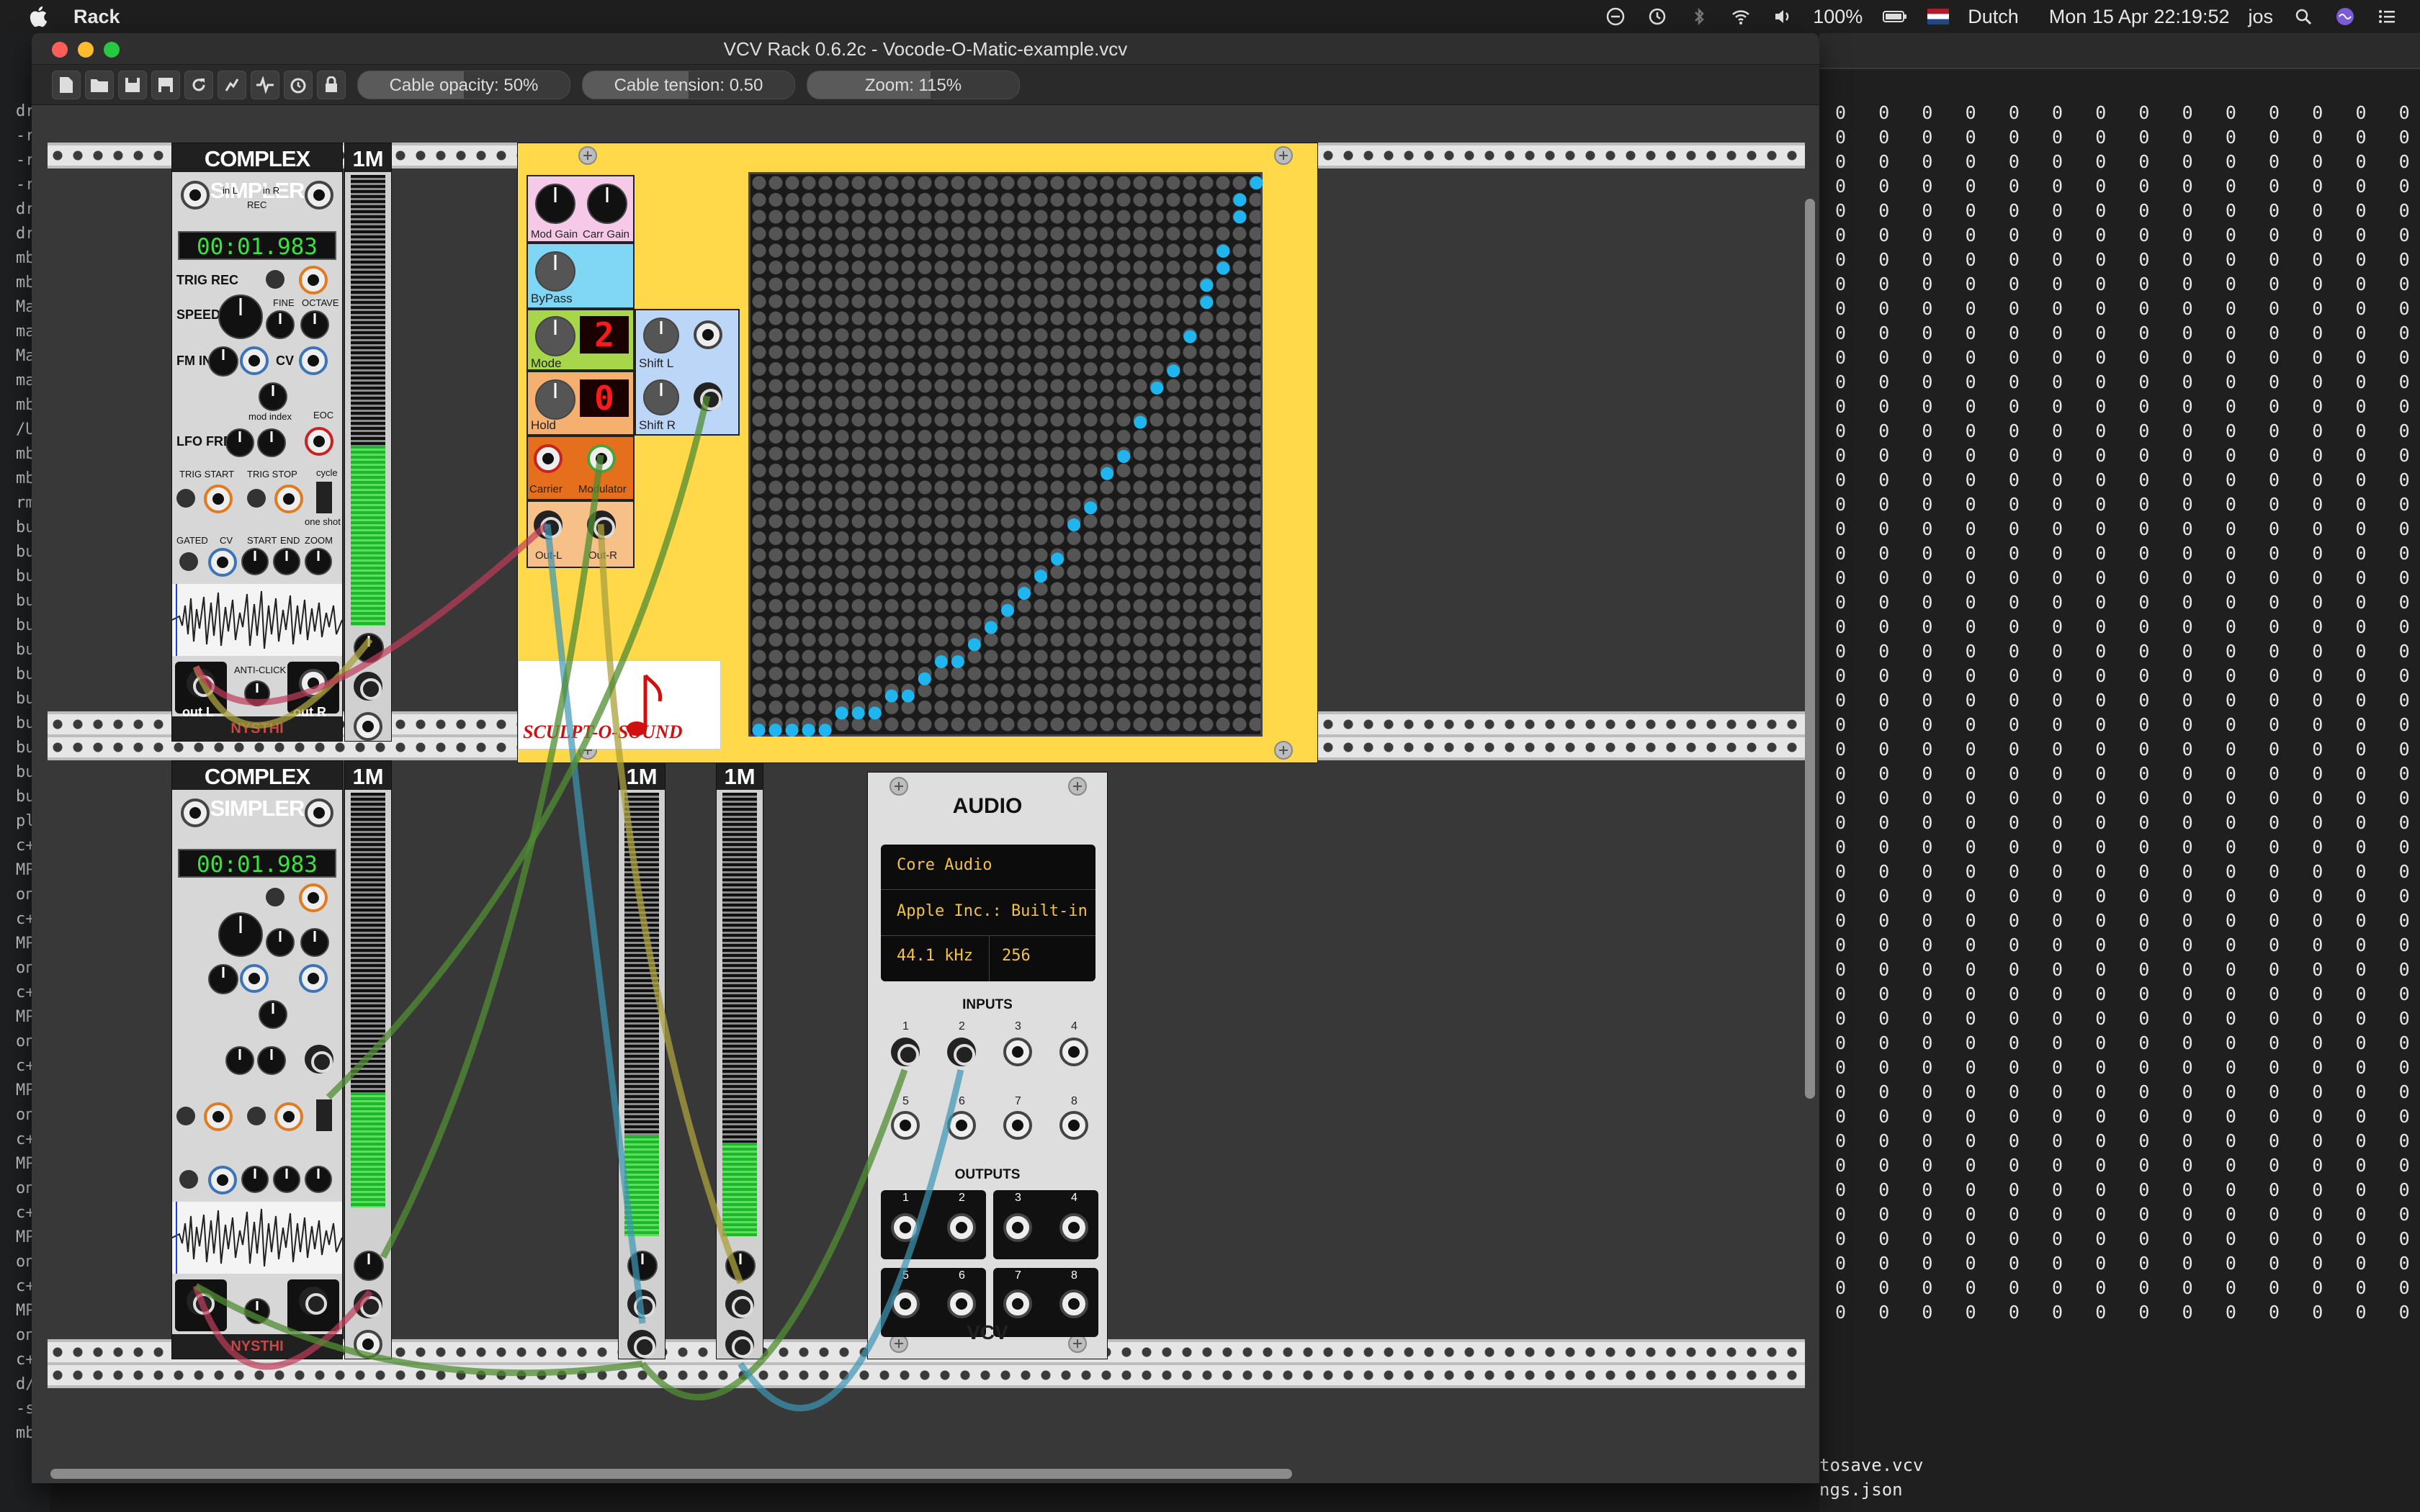  Describe the element at coordinates (369, 1266) in the screenshot. I see `level-knob` at that location.